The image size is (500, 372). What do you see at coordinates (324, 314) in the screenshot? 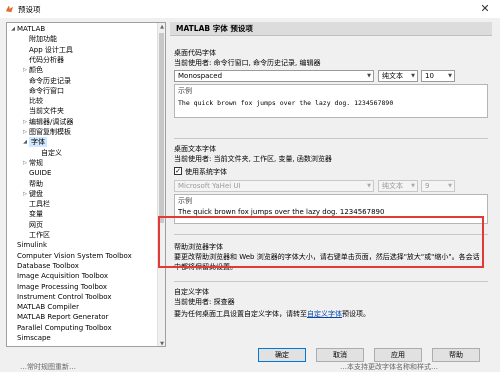
I see `custom-font-link: 自定义字体` at bounding box center [324, 314].